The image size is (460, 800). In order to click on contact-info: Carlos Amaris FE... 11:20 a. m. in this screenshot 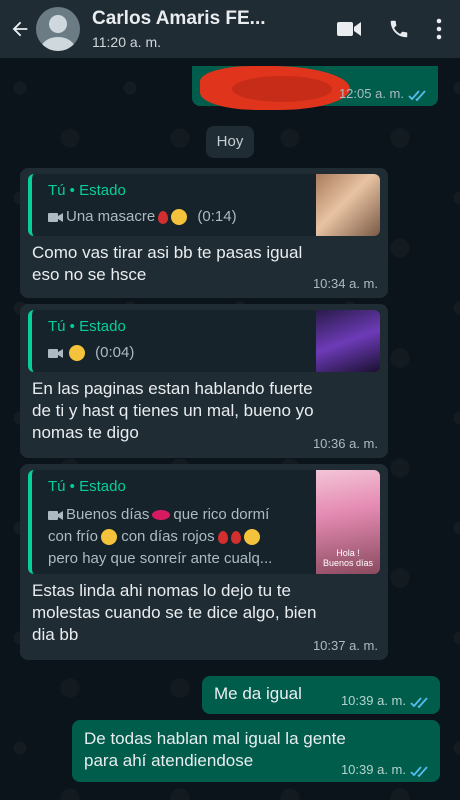, I will do `click(214, 29)`.